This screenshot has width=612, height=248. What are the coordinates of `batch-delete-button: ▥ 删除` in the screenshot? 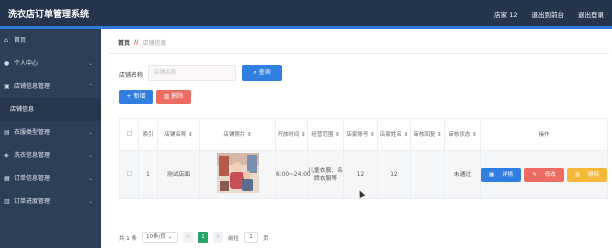 It's located at (173, 97).